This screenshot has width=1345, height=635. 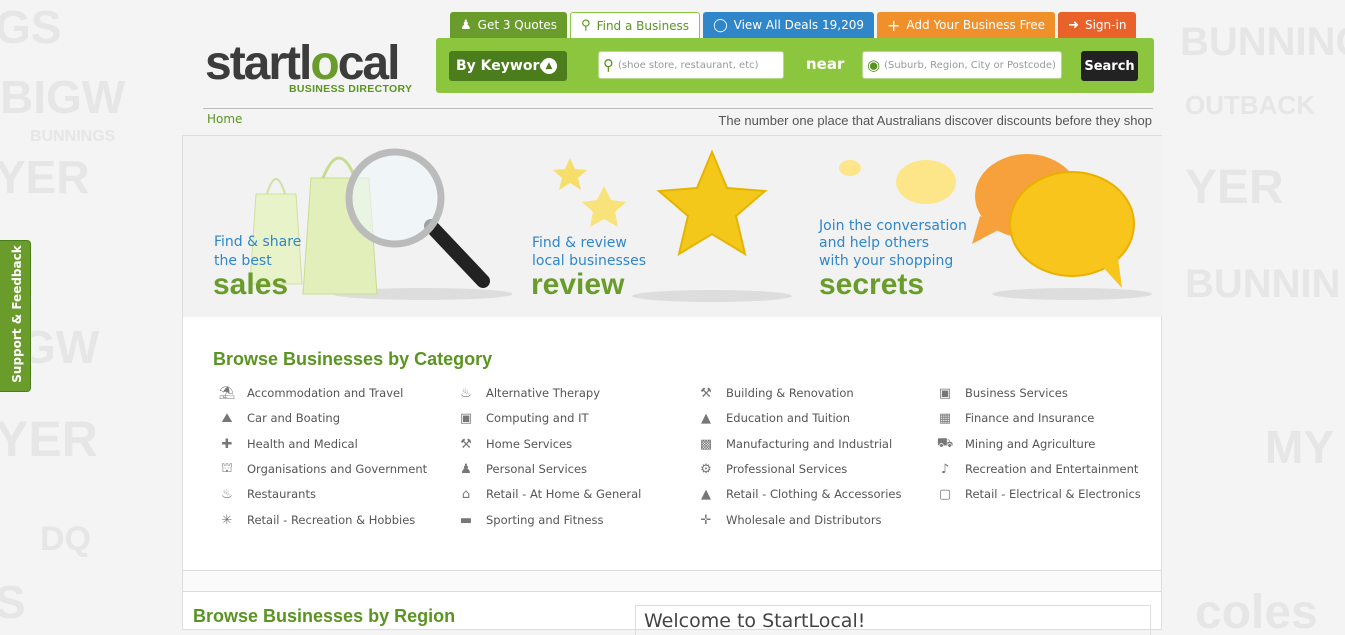 I want to click on calculator-icon: ▦, so click(x=945, y=418).